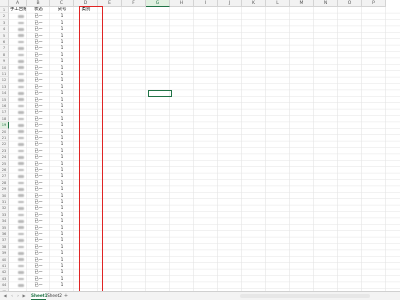  I want to click on column-header-g: G, so click(158, 3).